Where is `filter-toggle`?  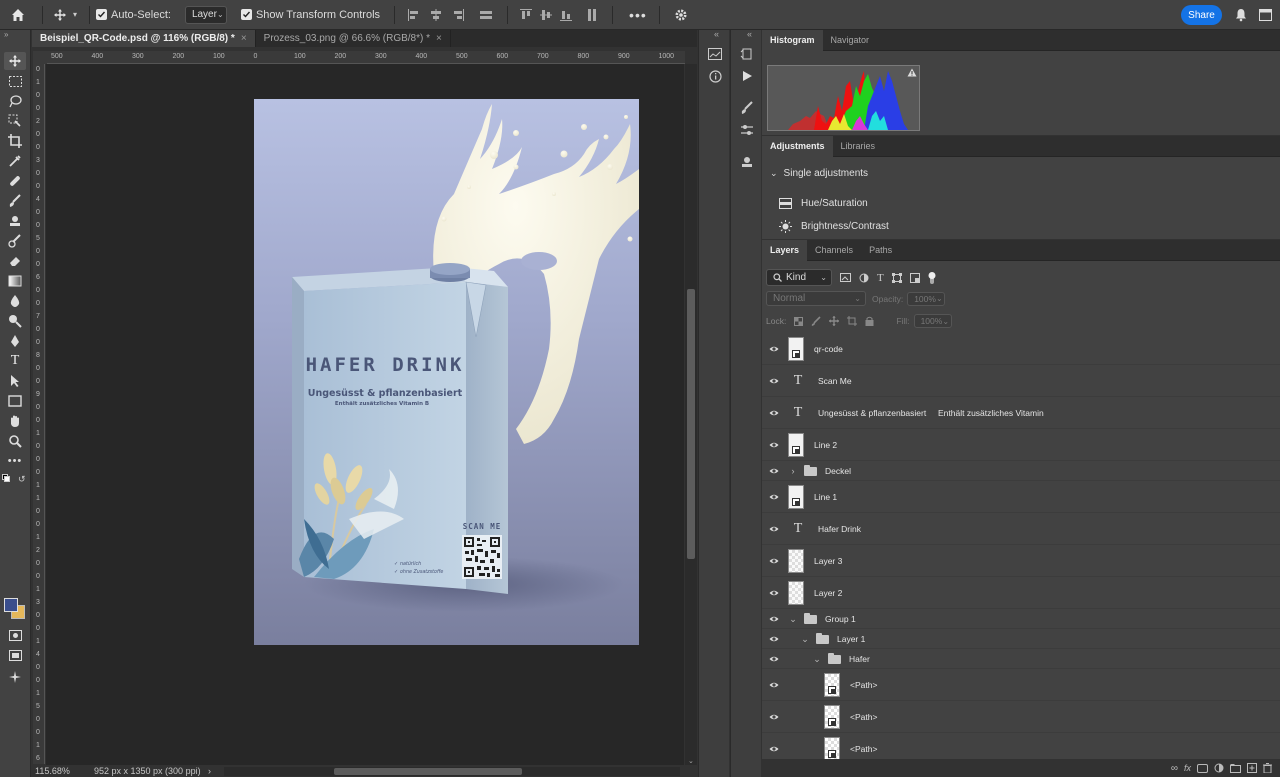
filter-toggle is located at coordinates (932, 277).